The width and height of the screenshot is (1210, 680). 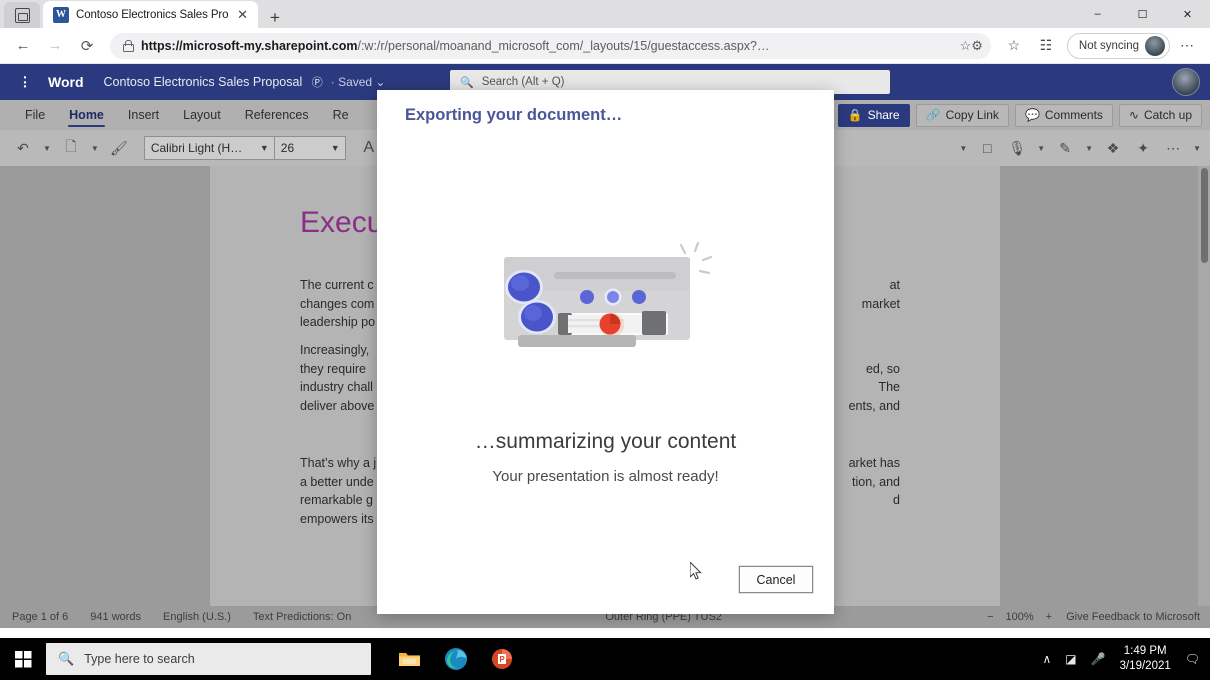 What do you see at coordinates (302, 617) in the screenshot?
I see `text-predictions-status: Text Predictions: On` at bounding box center [302, 617].